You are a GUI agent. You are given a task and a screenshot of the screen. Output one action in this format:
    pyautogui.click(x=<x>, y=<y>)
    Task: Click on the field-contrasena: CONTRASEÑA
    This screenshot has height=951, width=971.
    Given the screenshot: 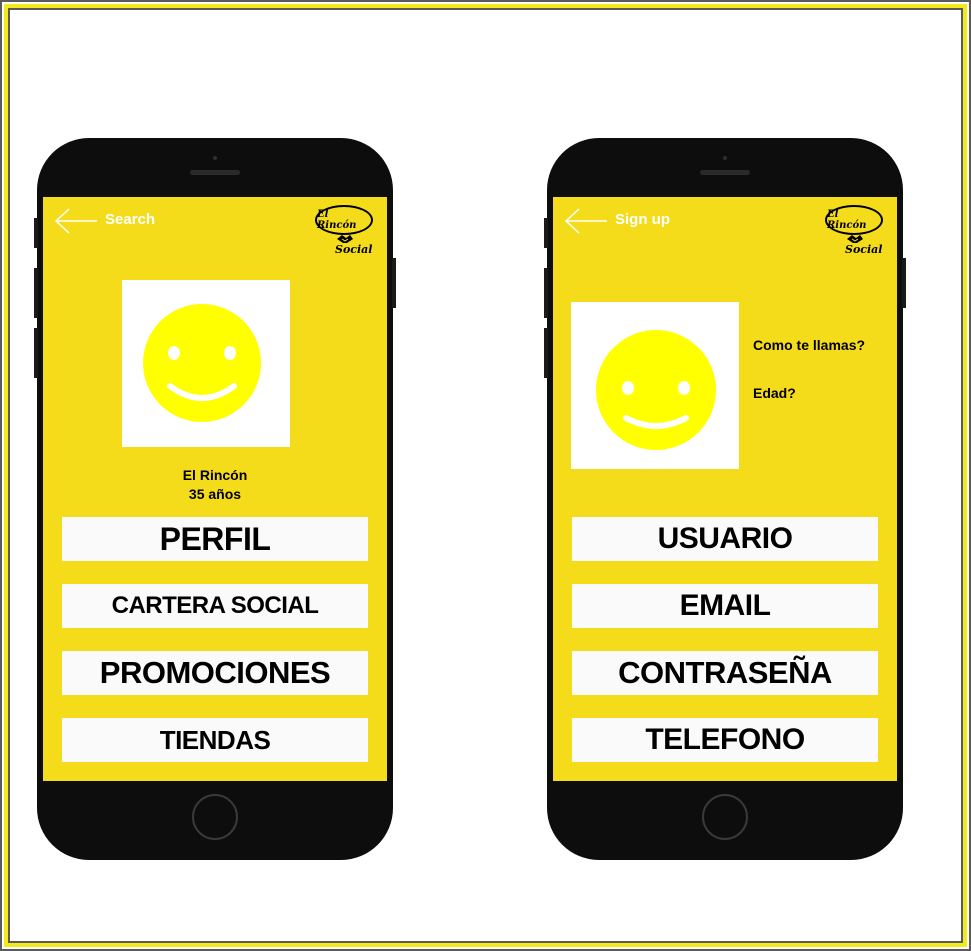 What is the action you would take?
    pyautogui.click(x=725, y=673)
    